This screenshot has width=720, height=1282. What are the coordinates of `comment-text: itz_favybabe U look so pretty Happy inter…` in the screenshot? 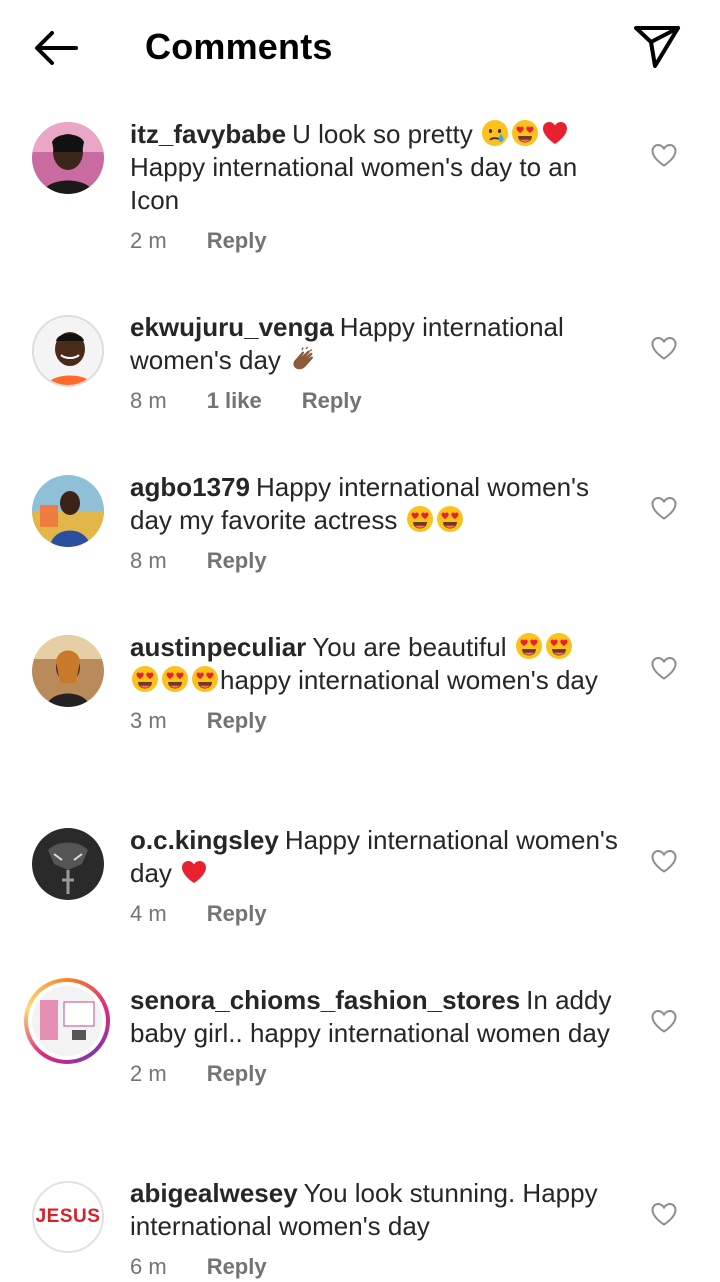 It's located at (380, 167).